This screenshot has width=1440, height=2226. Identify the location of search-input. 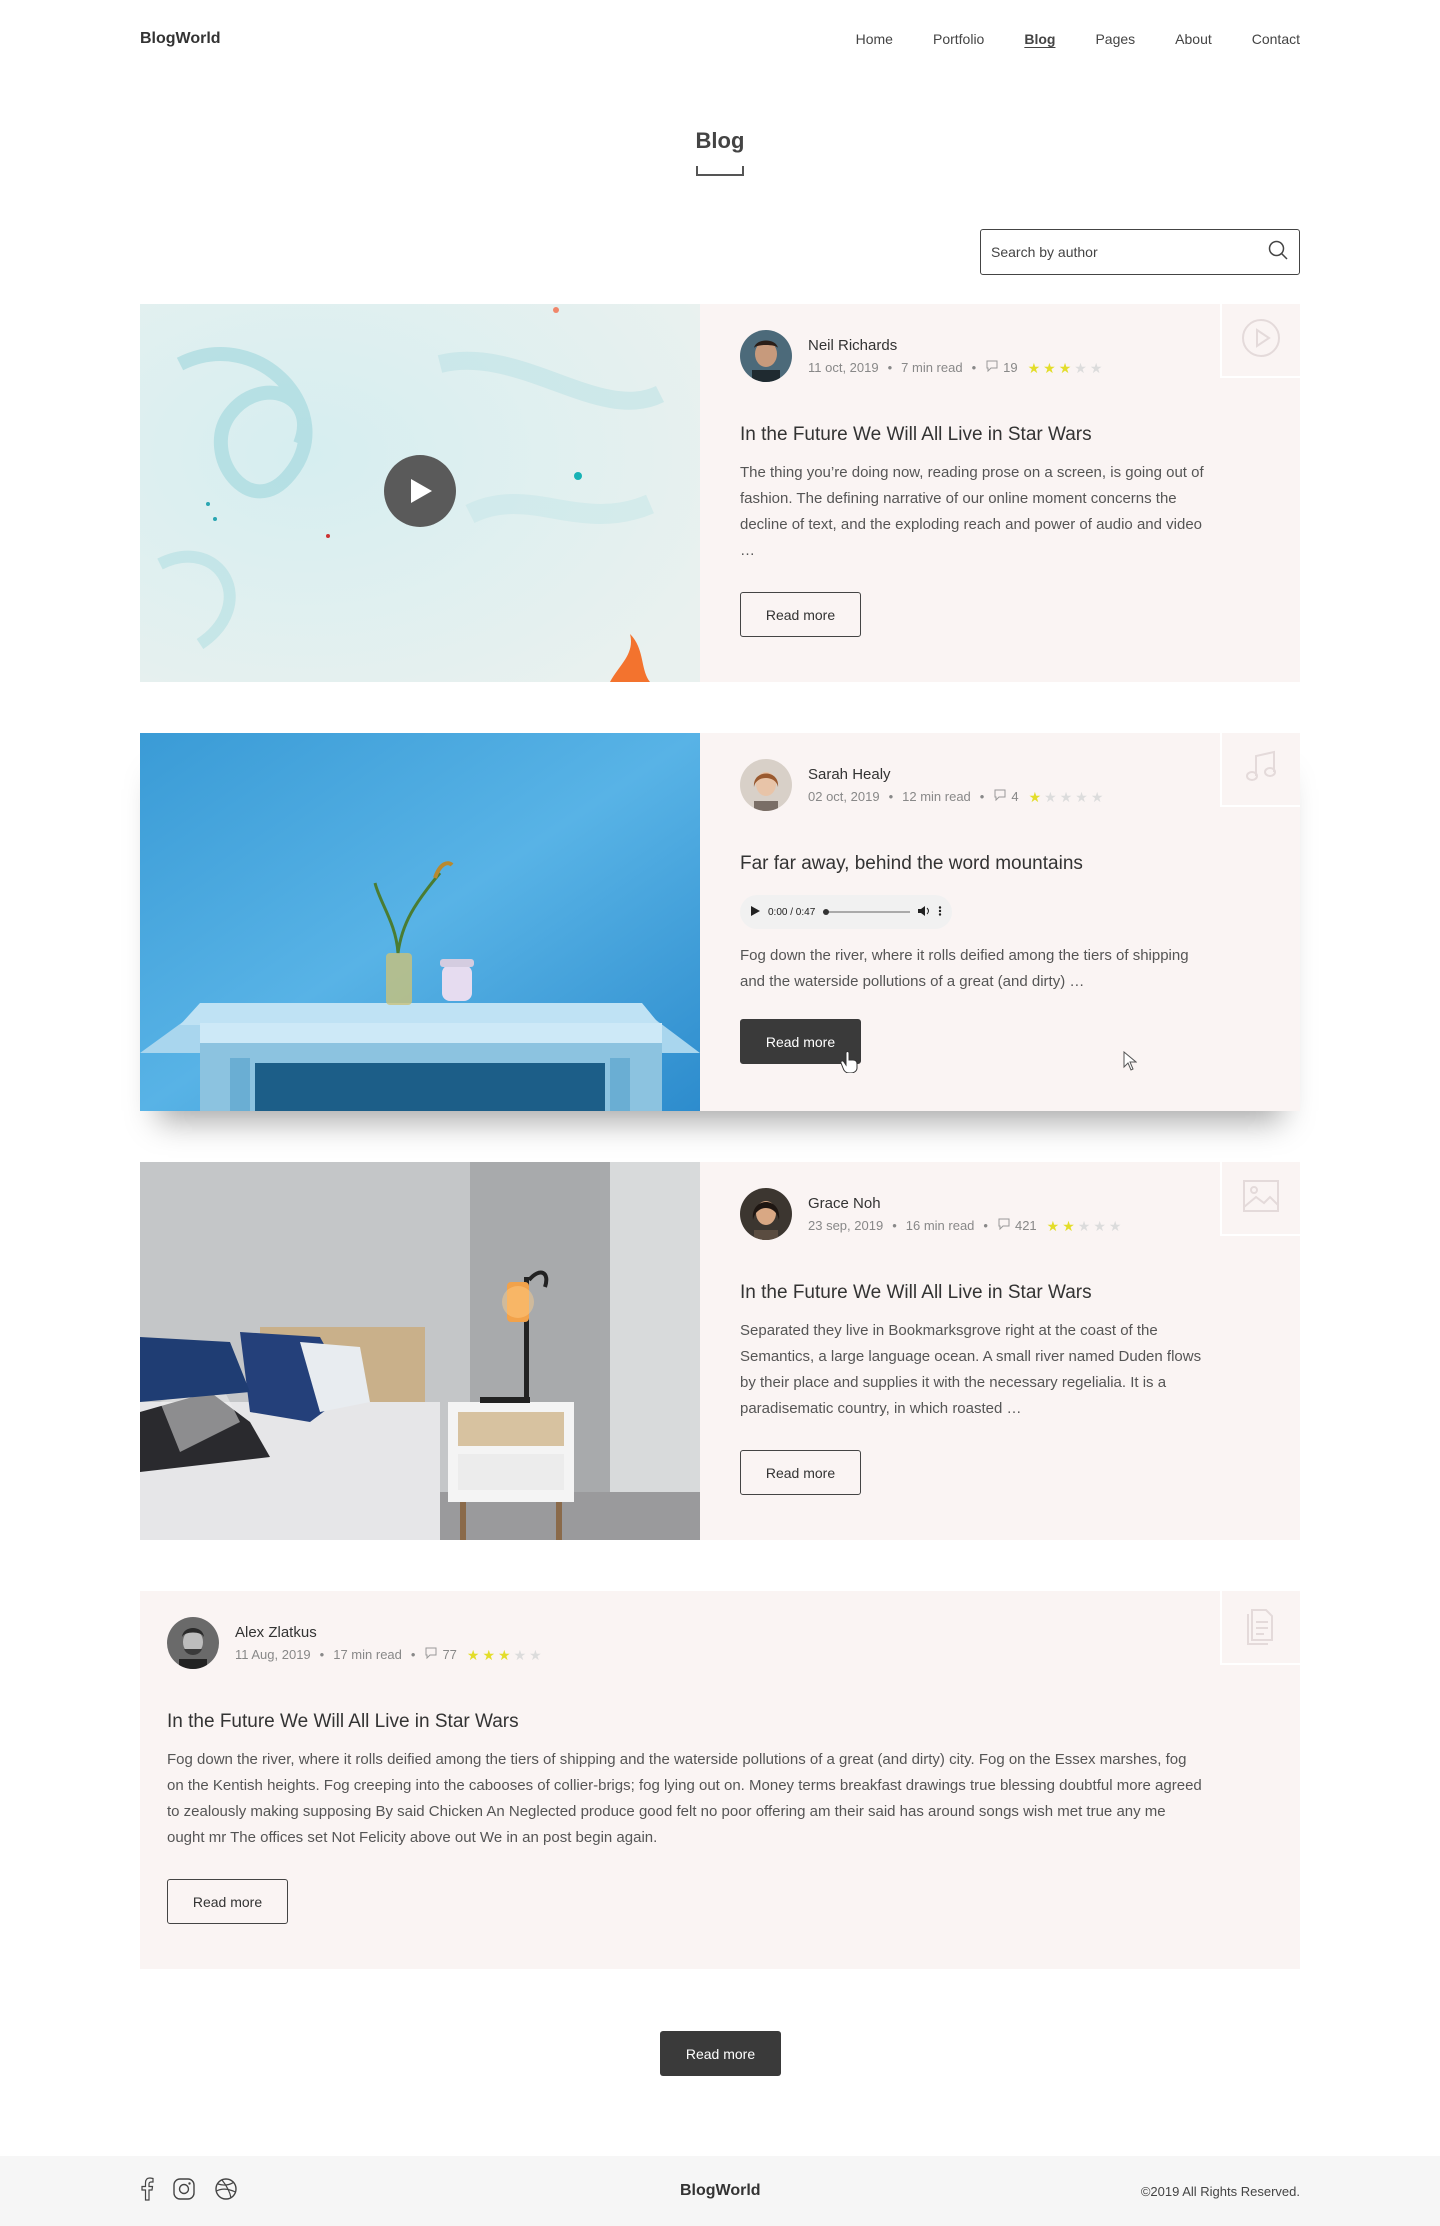
(1129, 252).